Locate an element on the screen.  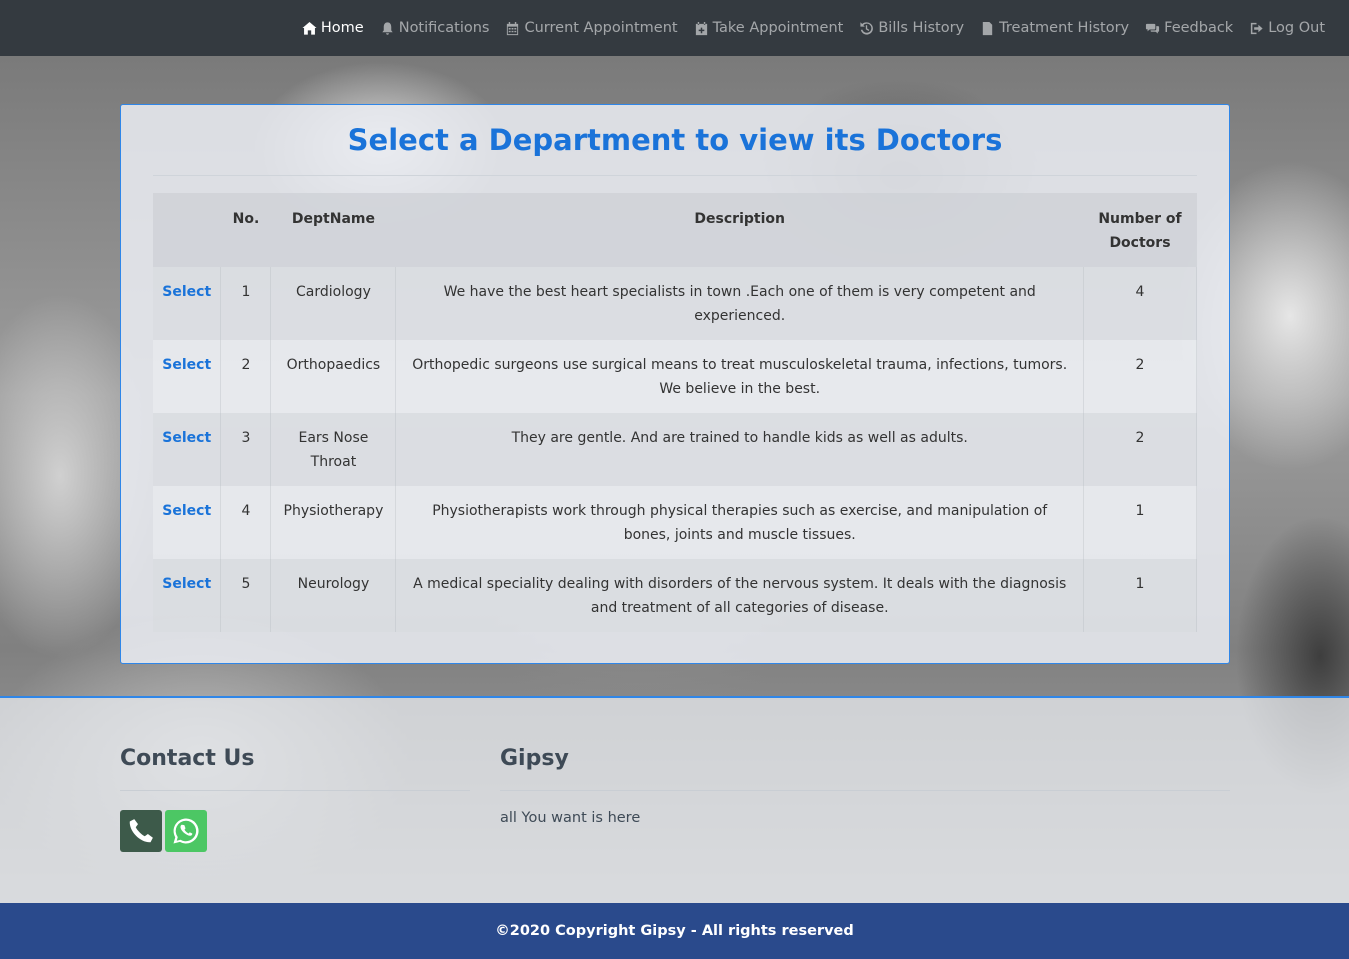
contact-heading: Contact Us is located at coordinates (187, 758).